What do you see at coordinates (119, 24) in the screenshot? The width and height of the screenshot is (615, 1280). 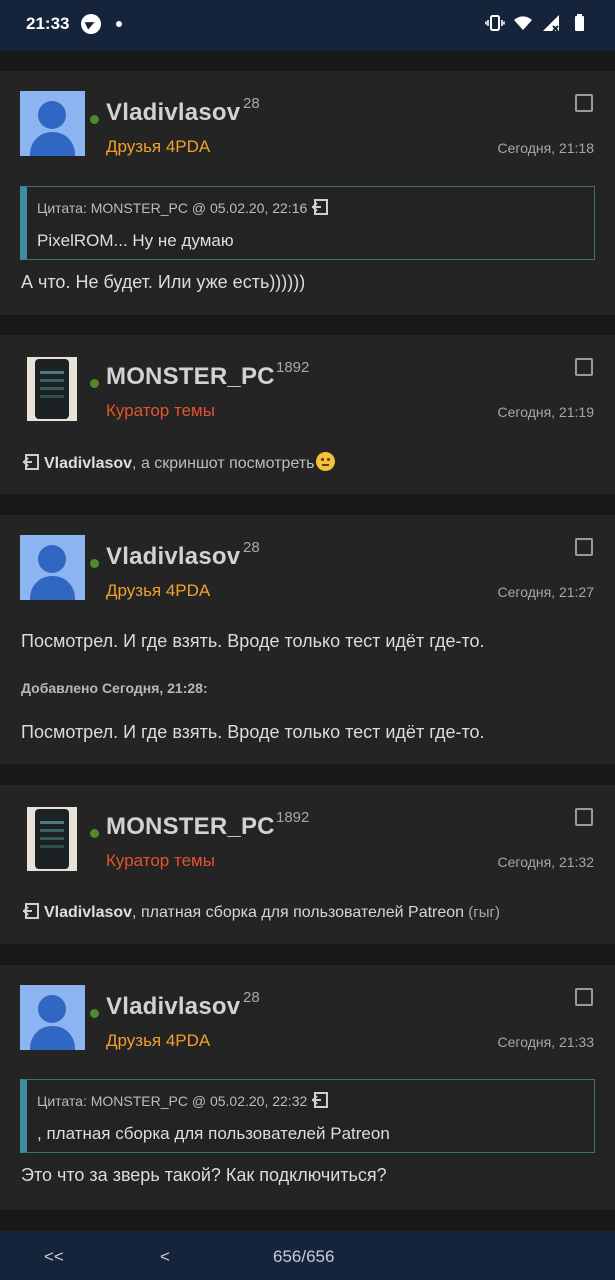 I see `notification-dot-icon` at bounding box center [119, 24].